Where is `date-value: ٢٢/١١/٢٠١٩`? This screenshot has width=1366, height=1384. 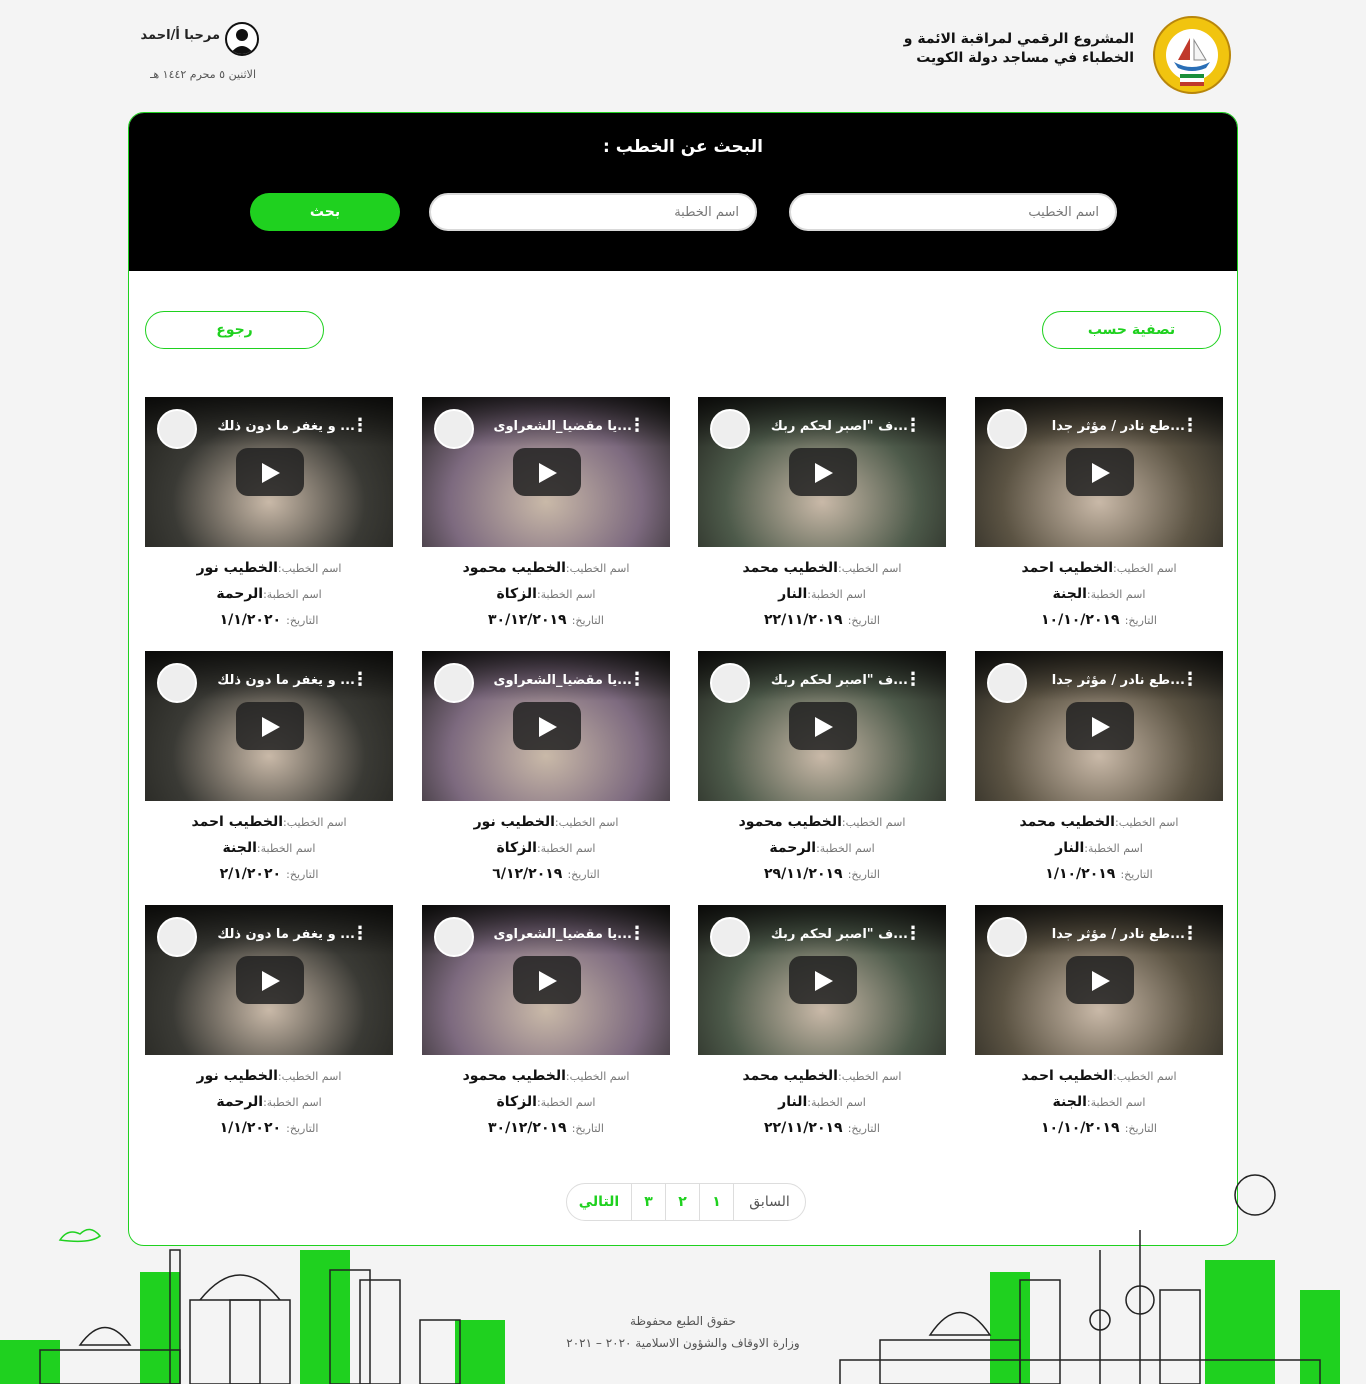 date-value: ٢٢/١١/٢٠١٩ is located at coordinates (803, 1128).